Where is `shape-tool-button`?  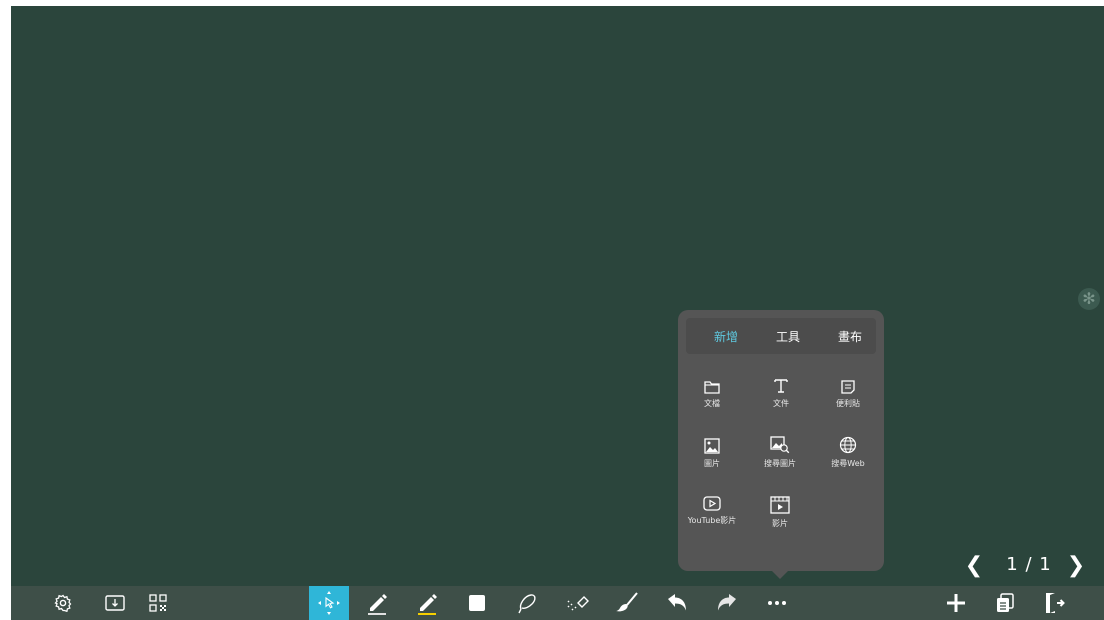 shape-tool-button is located at coordinates (477, 603).